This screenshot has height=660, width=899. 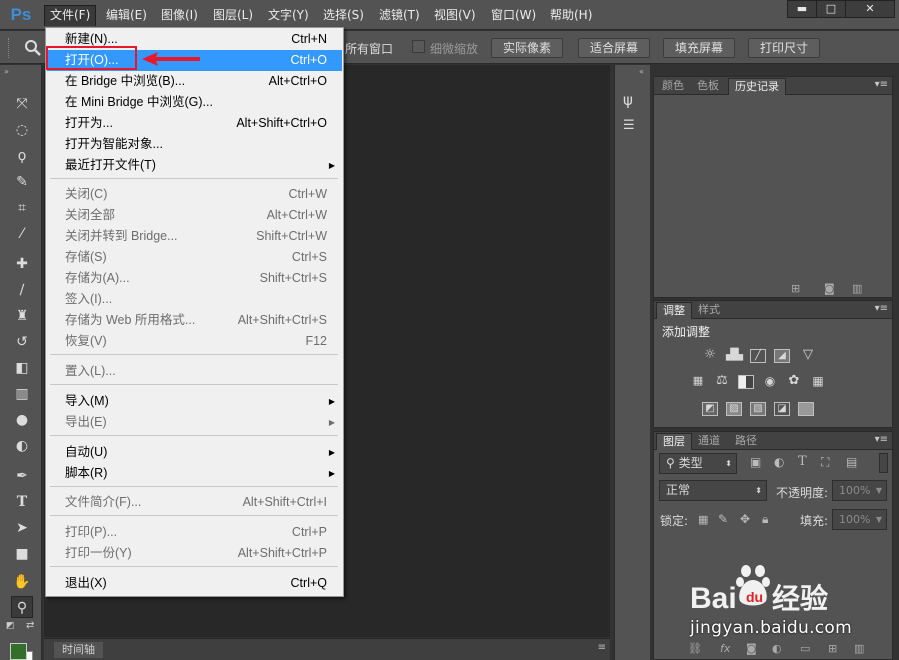 What do you see at coordinates (725, 648) in the screenshot?
I see `layer-style-icon: fx` at bounding box center [725, 648].